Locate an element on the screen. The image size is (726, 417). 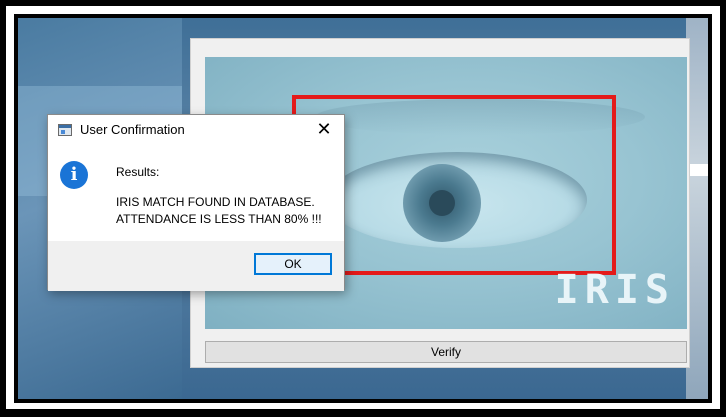
dialog-title: User Confirmation is located at coordinates (132, 129).